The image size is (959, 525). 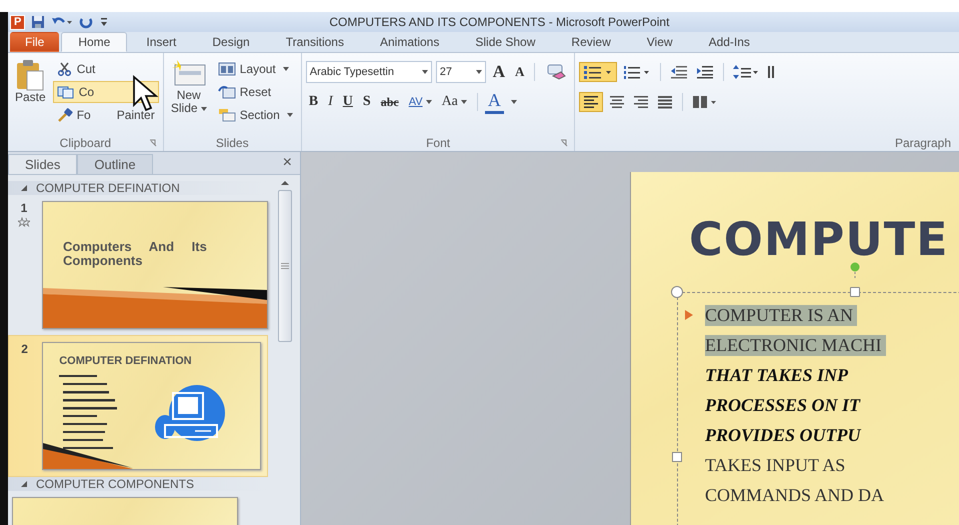 What do you see at coordinates (705, 102) in the screenshot?
I see `columns-icon` at bounding box center [705, 102].